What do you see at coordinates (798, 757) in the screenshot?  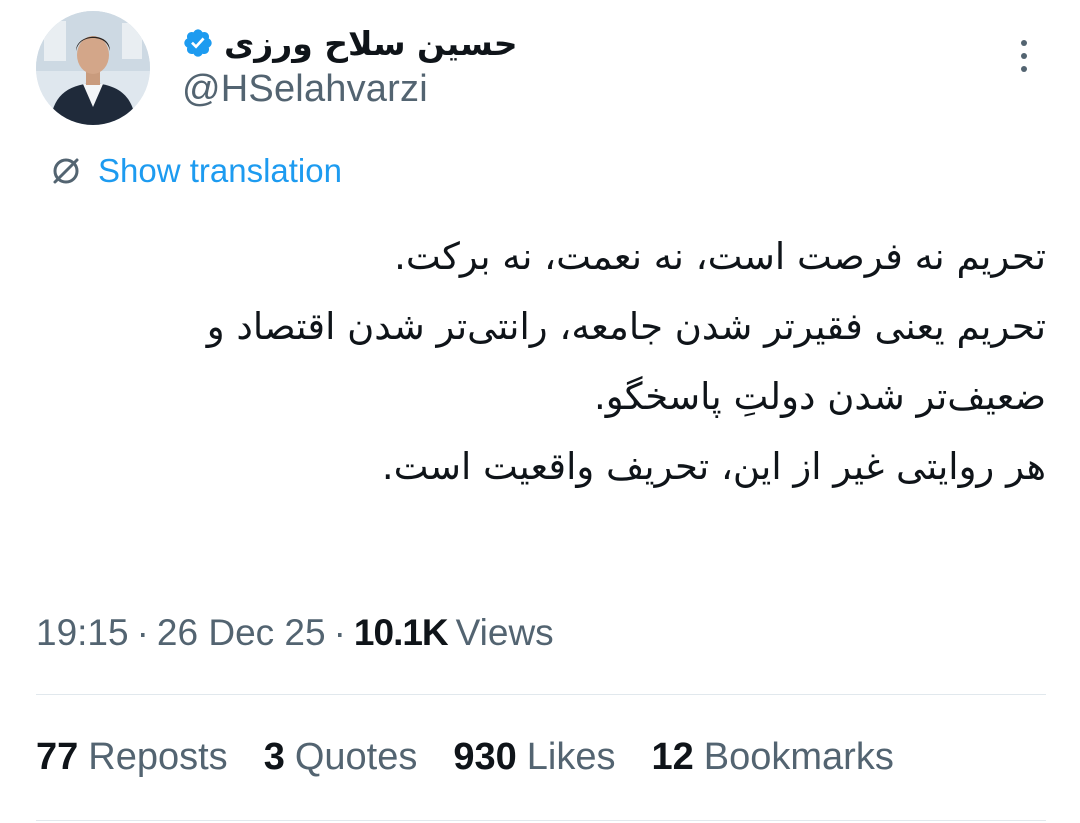 I see `bookmarks-label: Bookmarks` at bounding box center [798, 757].